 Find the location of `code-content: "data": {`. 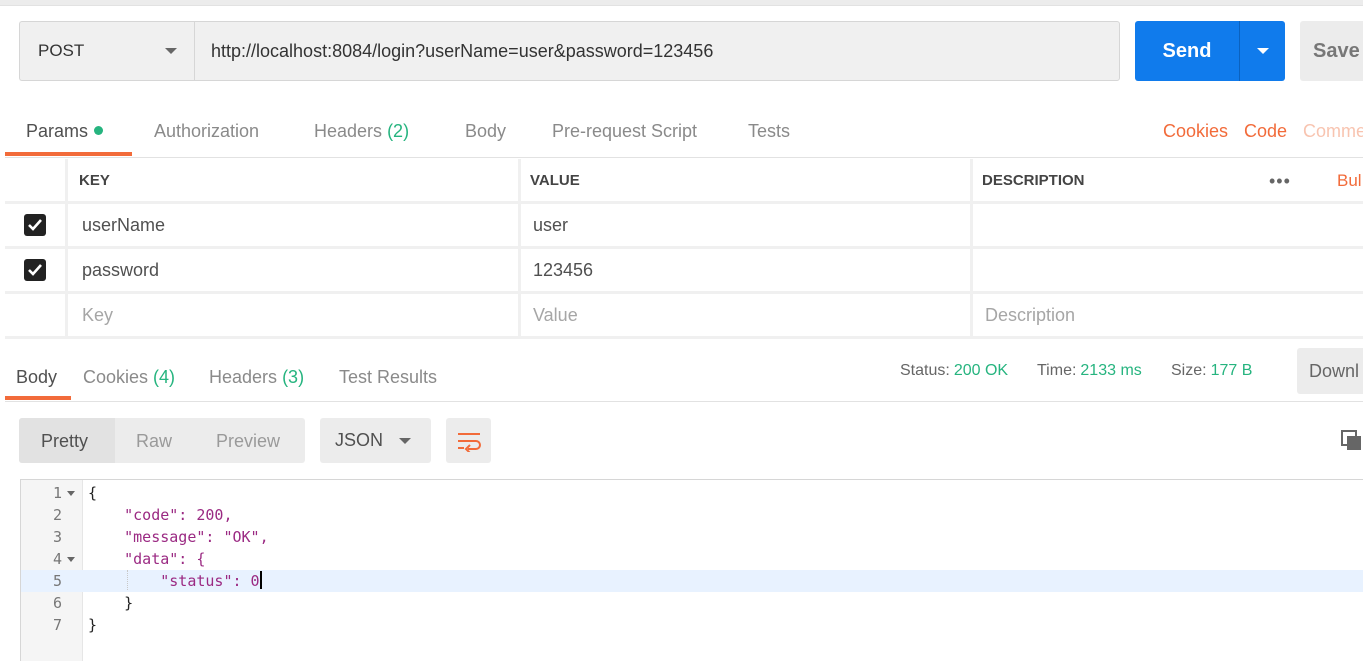

code-content: "data": { is located at coordinates (147, 559).